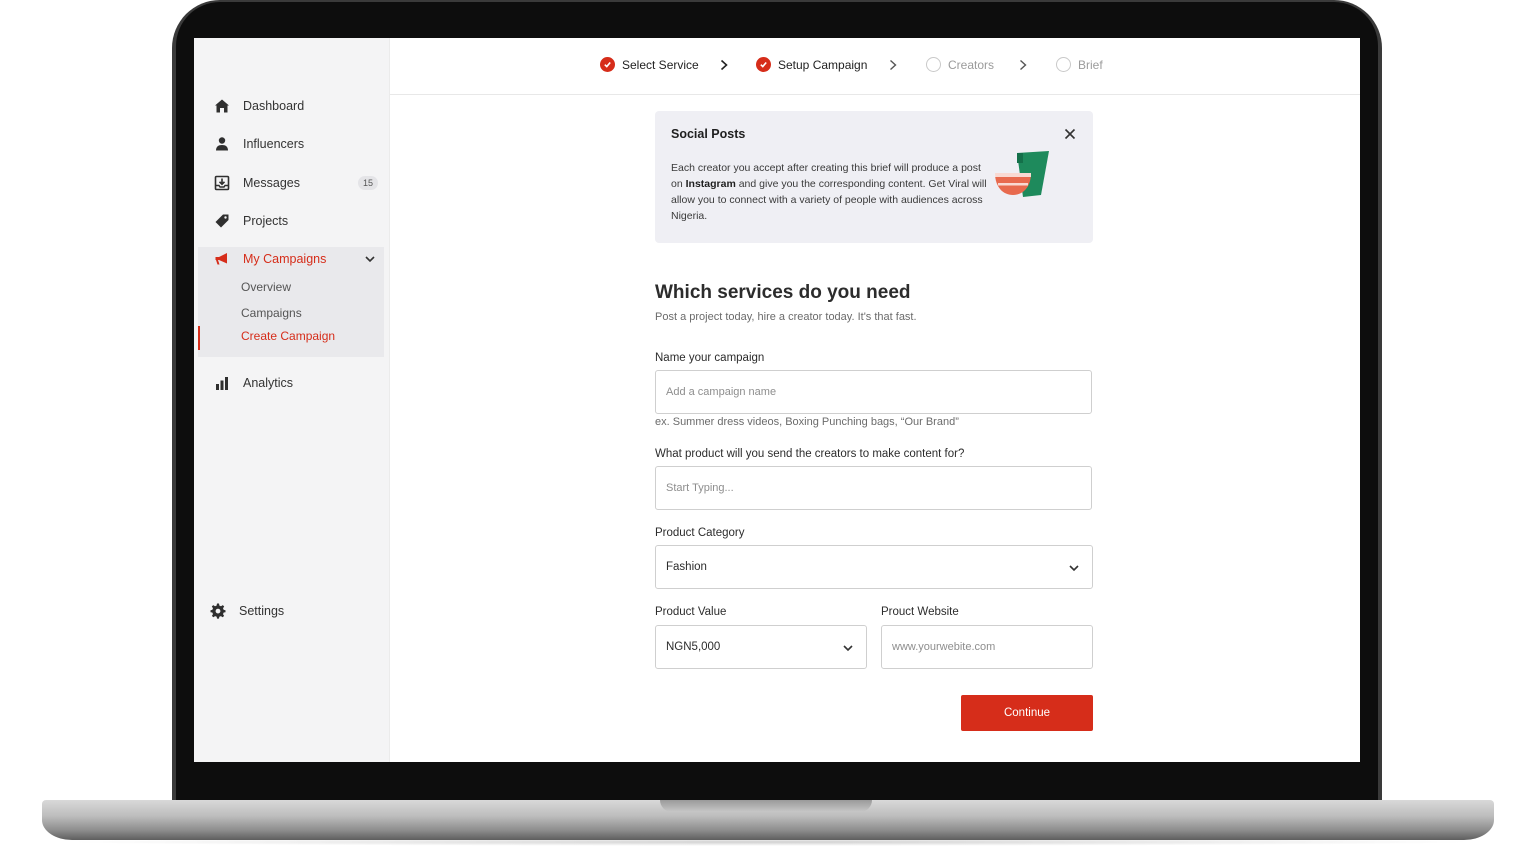  I want to click on active-indicator, so click(199, 338).